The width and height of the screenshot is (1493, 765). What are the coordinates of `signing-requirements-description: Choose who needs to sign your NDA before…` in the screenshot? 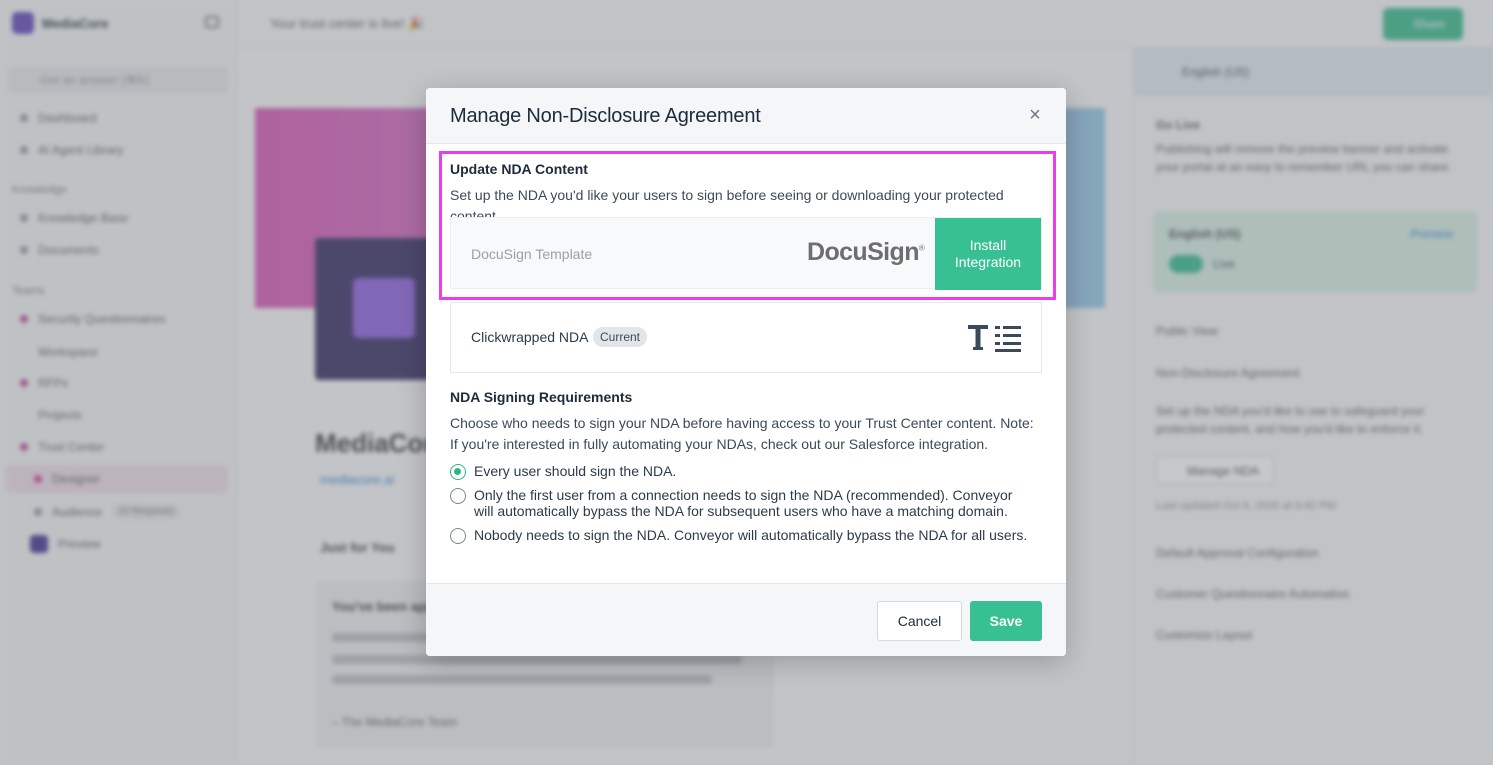 It's located at (742, 433).